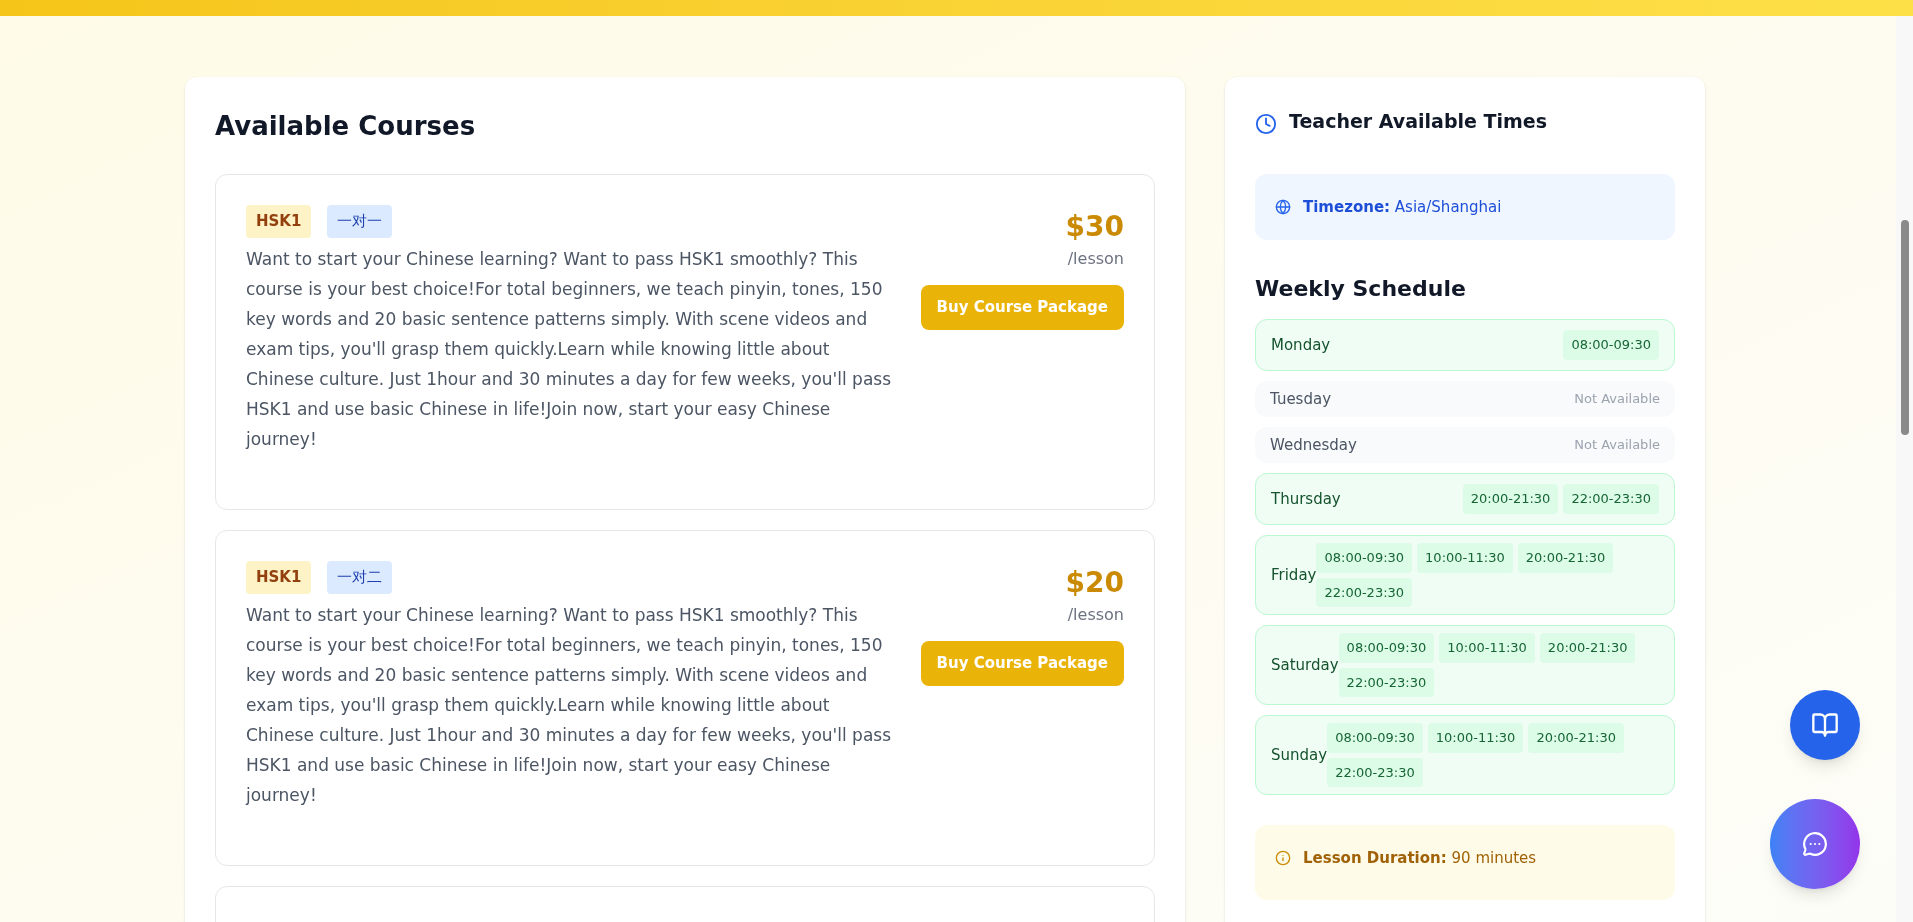 The height and width of the screenshot is (922, 1913). I want to click on duration-text: Lesson Duration: 90 minutes, so click(1420, 858).